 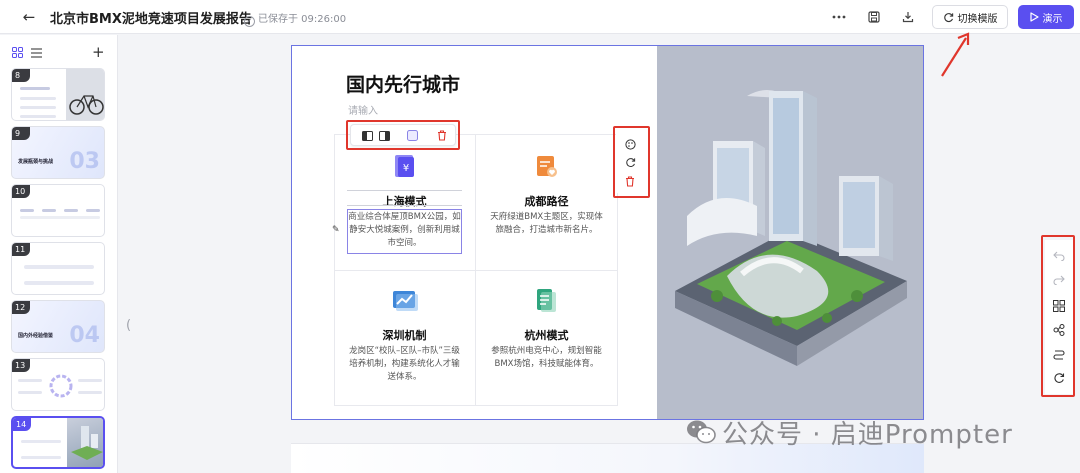 I want to click on watermark: 公众号 · 启迪Prompter, so click(x=849, y=432).